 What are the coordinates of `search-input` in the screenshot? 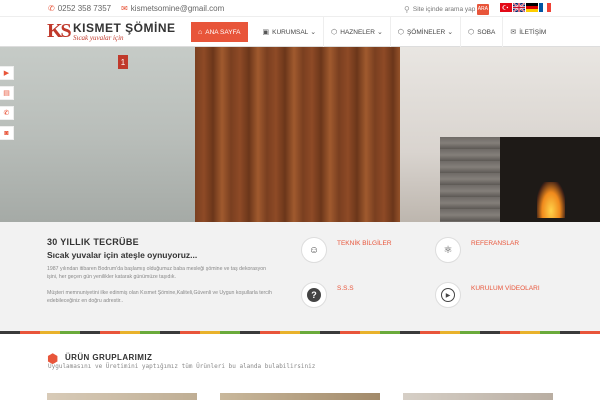 It's located at (444, 9).